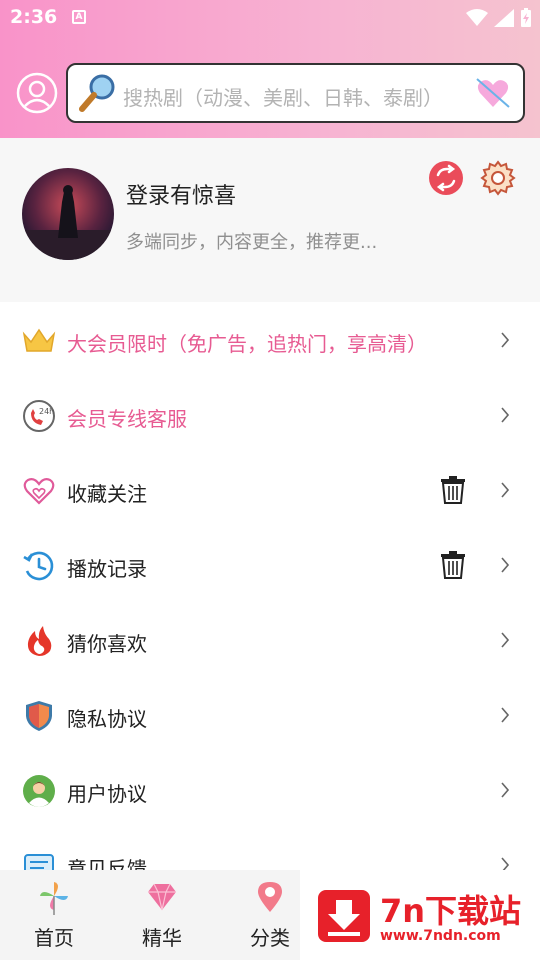 The height and width of the screenshot is (960, 540). What do you see at coordinates (270, 789) in the screenshot?
I see `menu-item-user-agreement: 用户协议` at bounding box center [270, 789].